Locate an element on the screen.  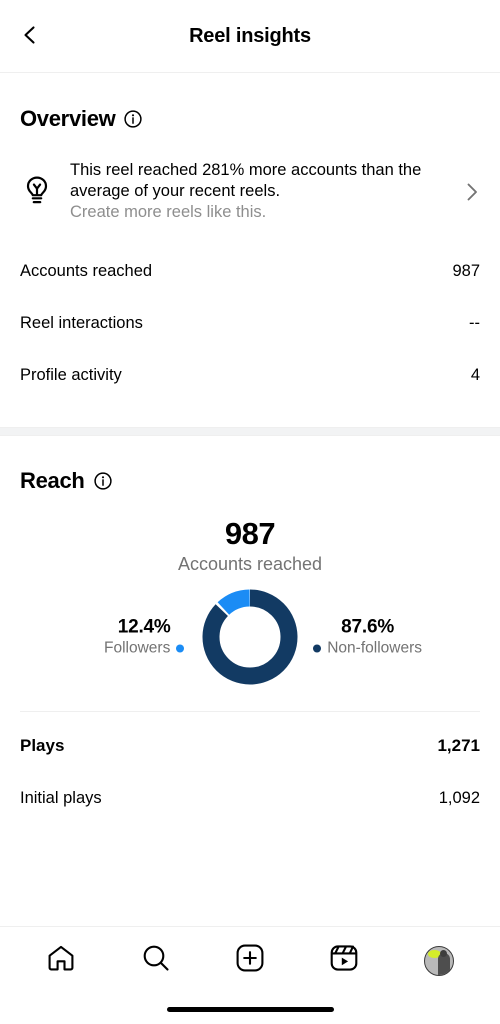
reels-icon is located at coordinates (344, 960).